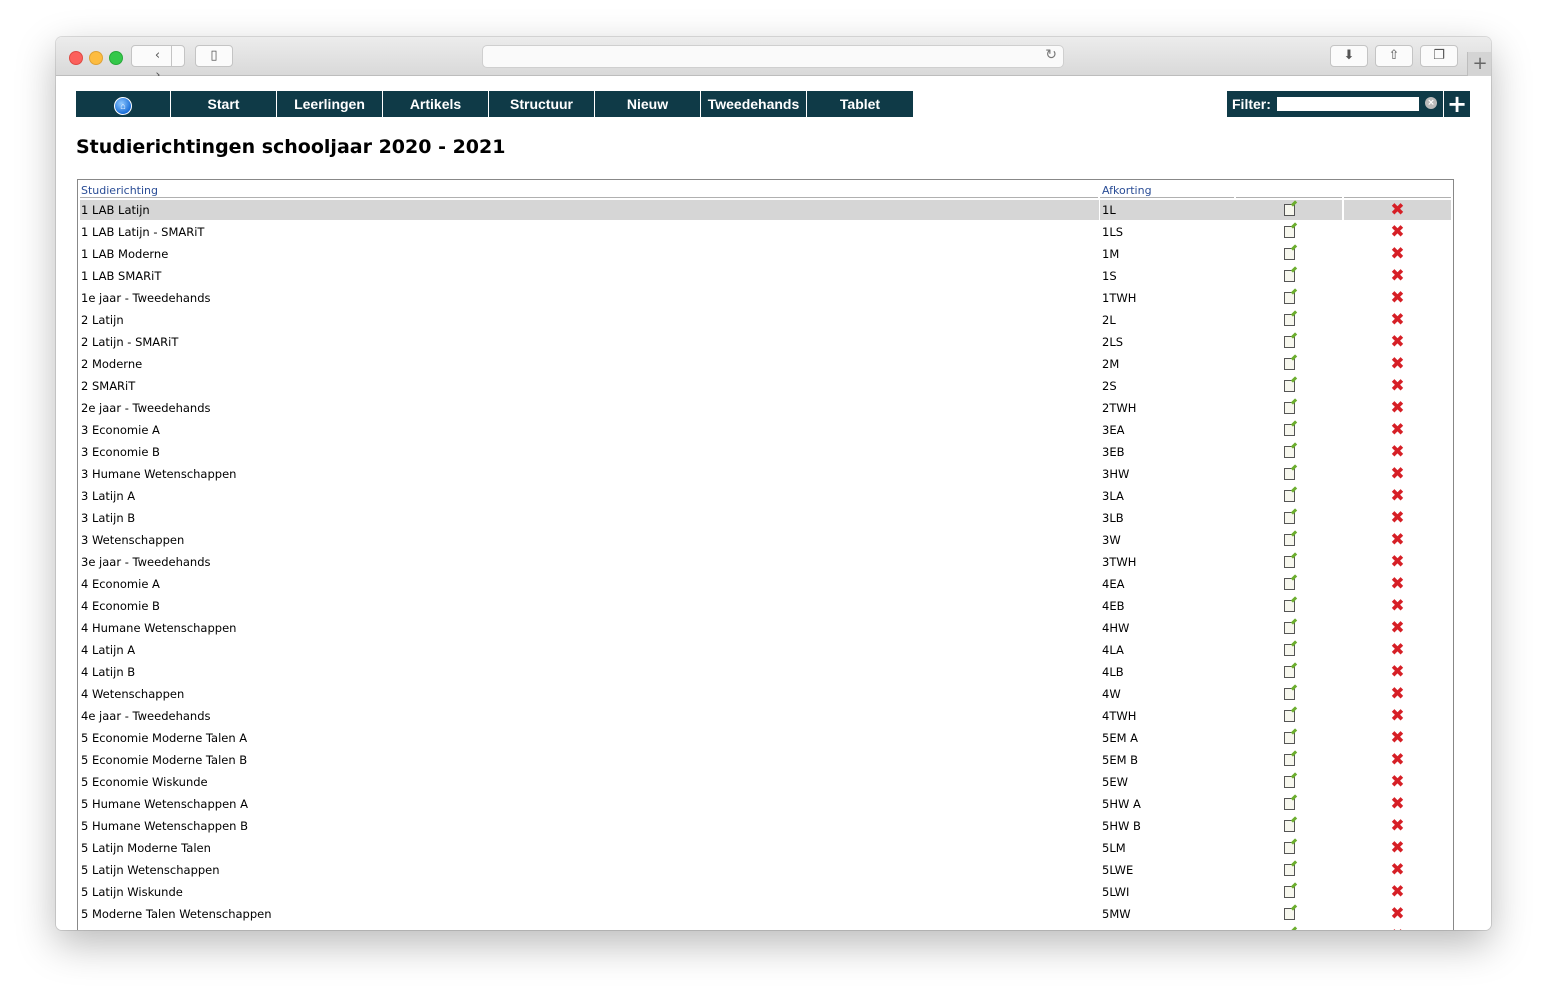 This screenshot has width=1547, height=1004. What do you see at coordinates (773, 56) in the screenshot?
I see `address-bar: ↻` at bounding box center [773, 56].